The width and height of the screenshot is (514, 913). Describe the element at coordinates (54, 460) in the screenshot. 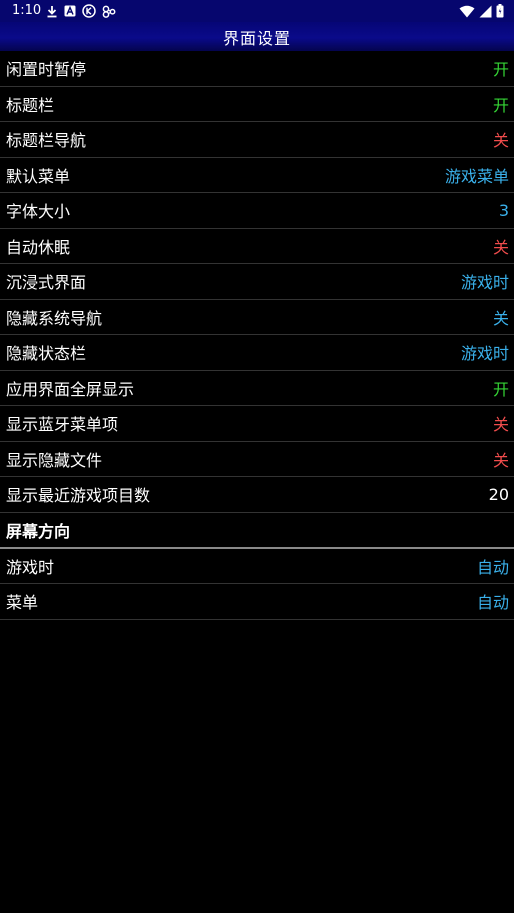

I see `setting-label: 显示隐藏文件` at that location.